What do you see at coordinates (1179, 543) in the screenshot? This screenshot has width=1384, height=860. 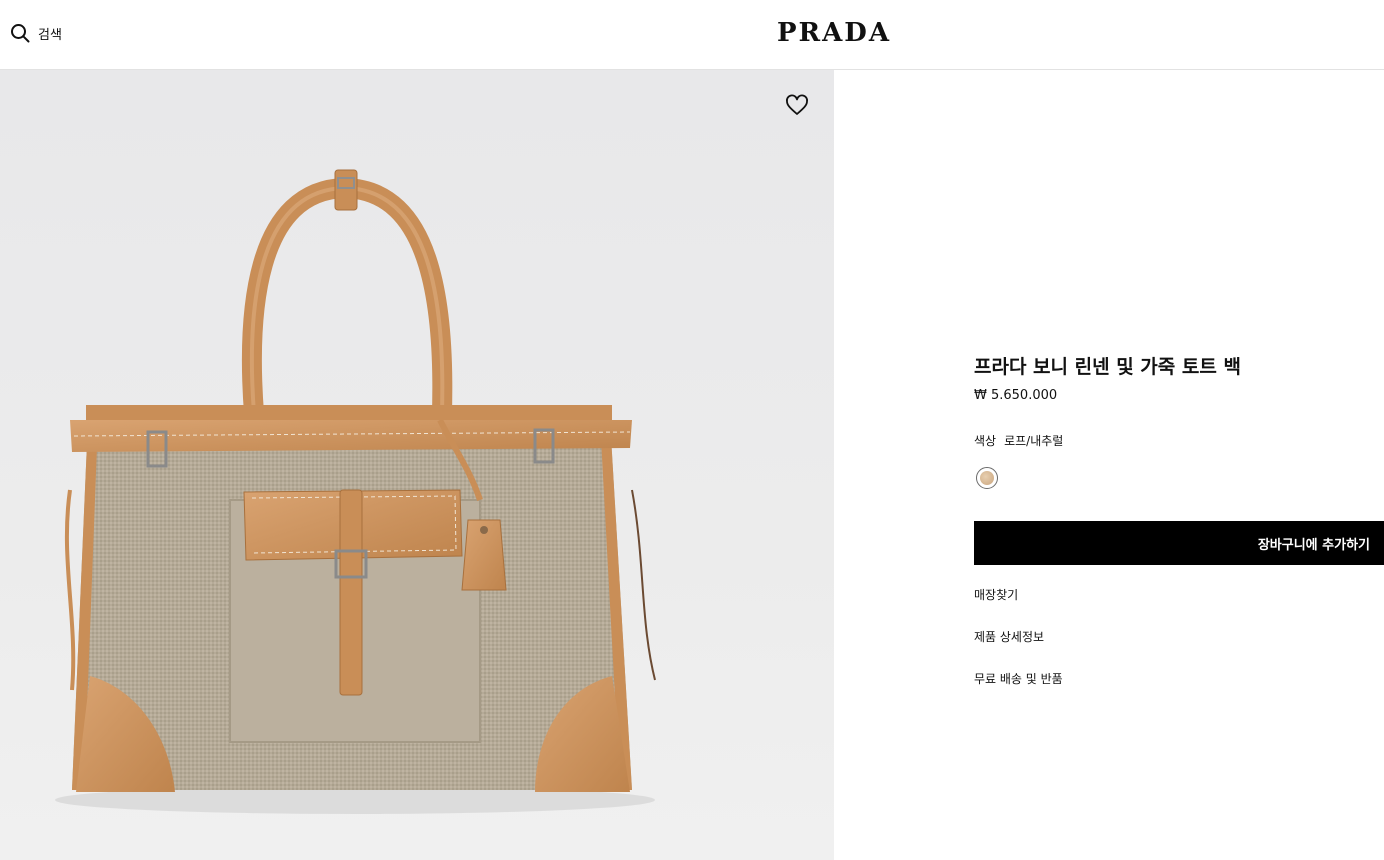 I see `add-to-cart-button: 장바구니에 추가하기` at bounding box center [1179, 543].